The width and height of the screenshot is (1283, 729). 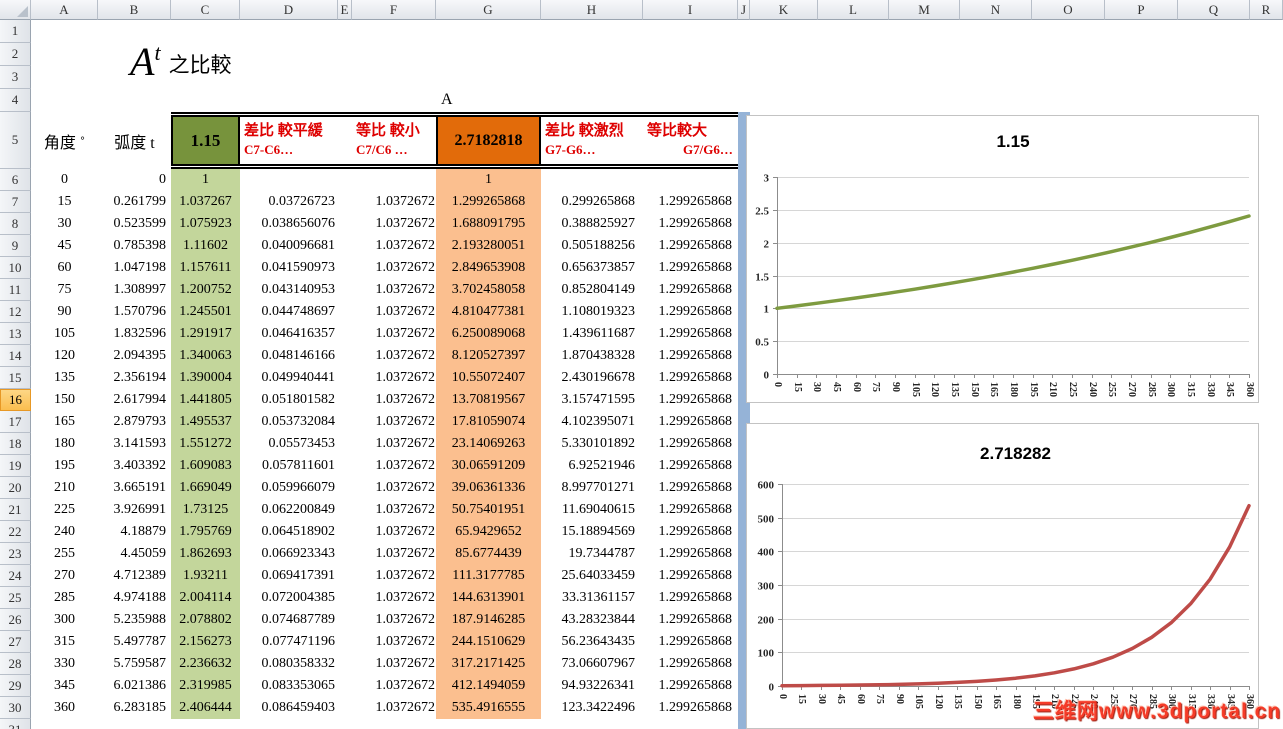 What do you see at coordinates (488, 10) in the screenshot?
I see `column-header-G: G` at bounding box center [488, 10].